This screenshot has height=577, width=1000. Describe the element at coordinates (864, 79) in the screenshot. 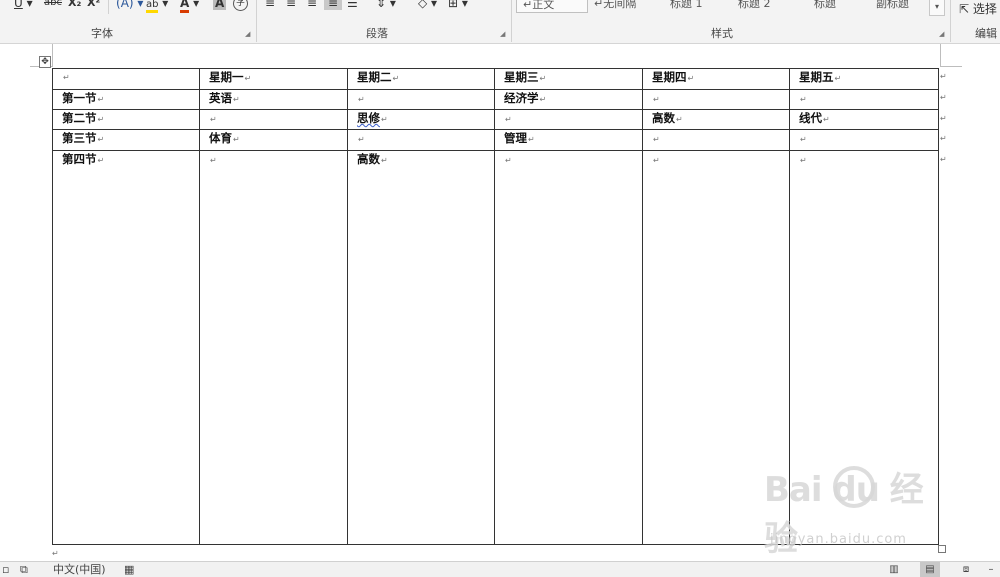

I see `table-cell: 星期五↵` at that location.